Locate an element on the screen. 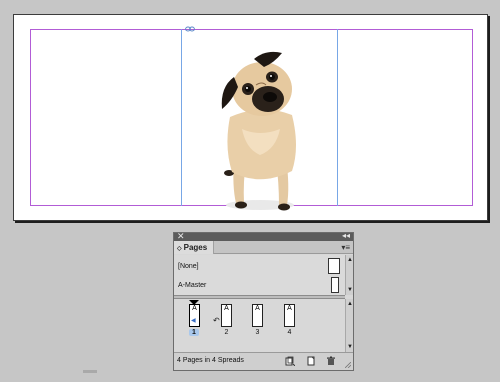 This screenshot has width=500, height=382. page-3: A 3 is located at coordinates (258, 320).